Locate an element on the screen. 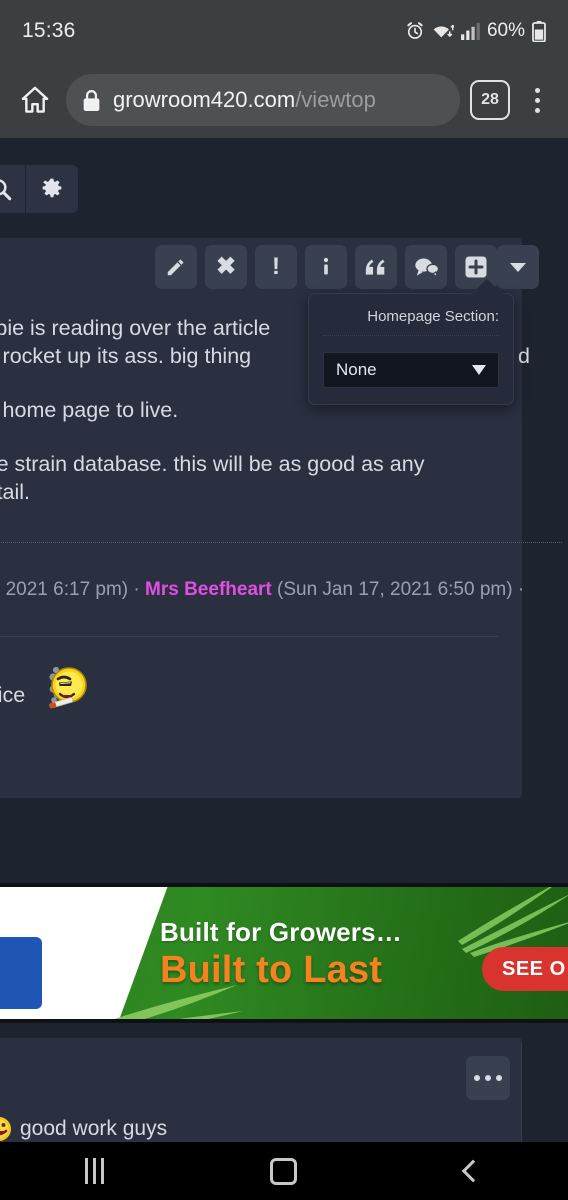  quote-icon is located at coordinates (375, 267).